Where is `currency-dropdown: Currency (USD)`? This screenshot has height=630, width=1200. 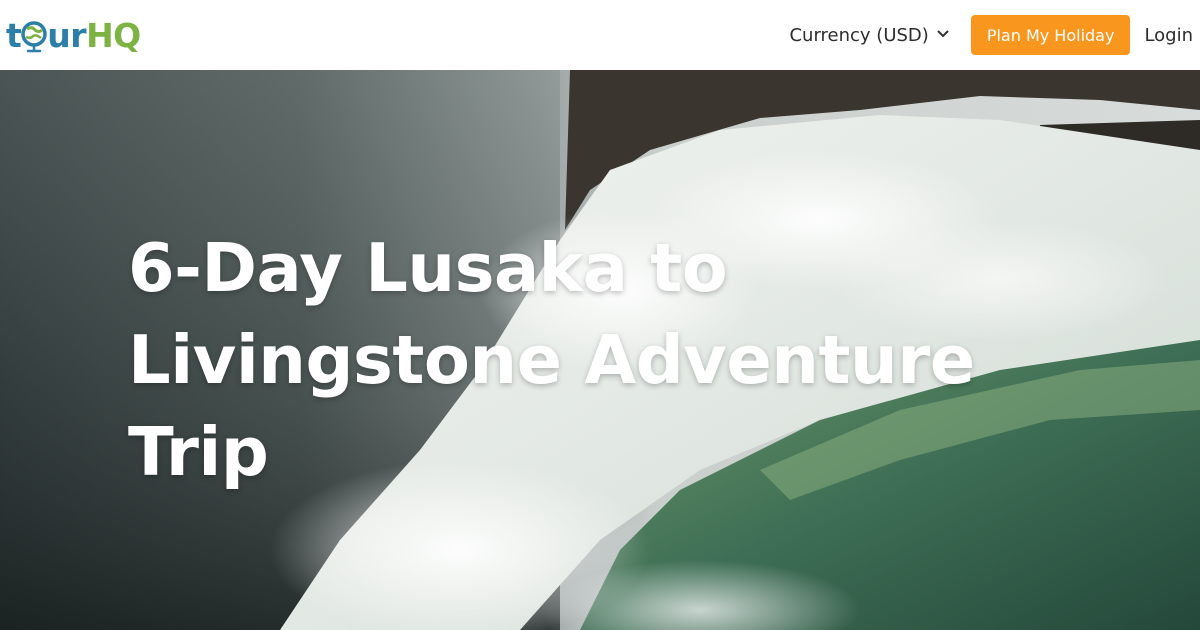 currency-dropdown: Currency (USD) is located at coordinates (869, 35).